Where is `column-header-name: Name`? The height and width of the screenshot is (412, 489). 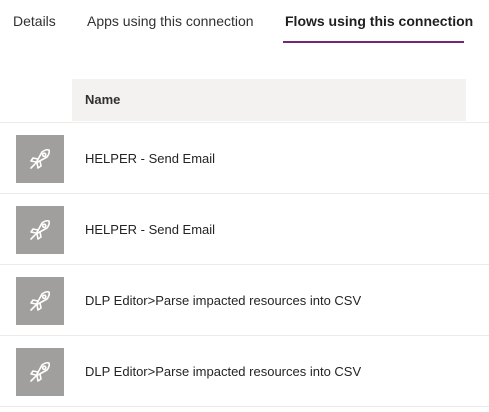 column-header-name: Name is located at coordinates (102, 99).